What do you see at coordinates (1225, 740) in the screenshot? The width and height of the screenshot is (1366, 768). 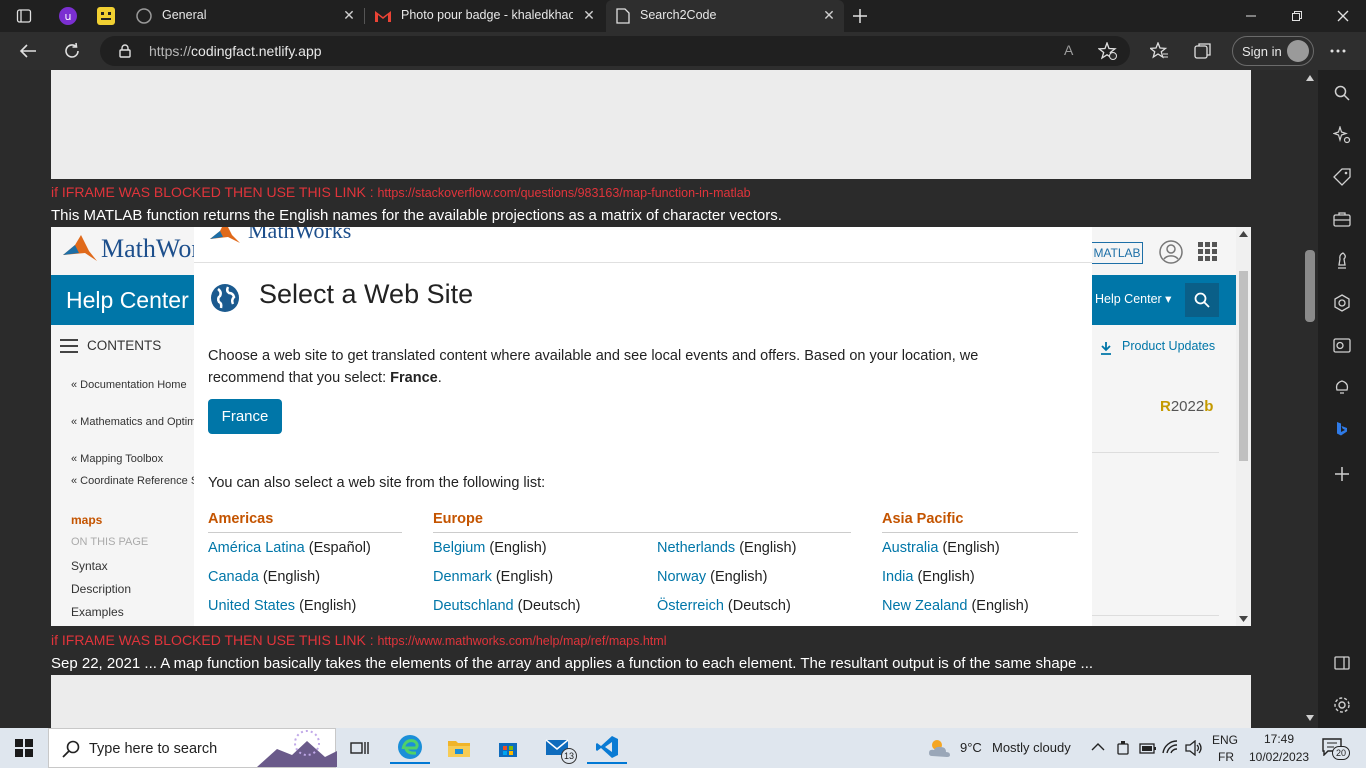 I see `language-primary: ENG` at bounding box center [1225, 740].